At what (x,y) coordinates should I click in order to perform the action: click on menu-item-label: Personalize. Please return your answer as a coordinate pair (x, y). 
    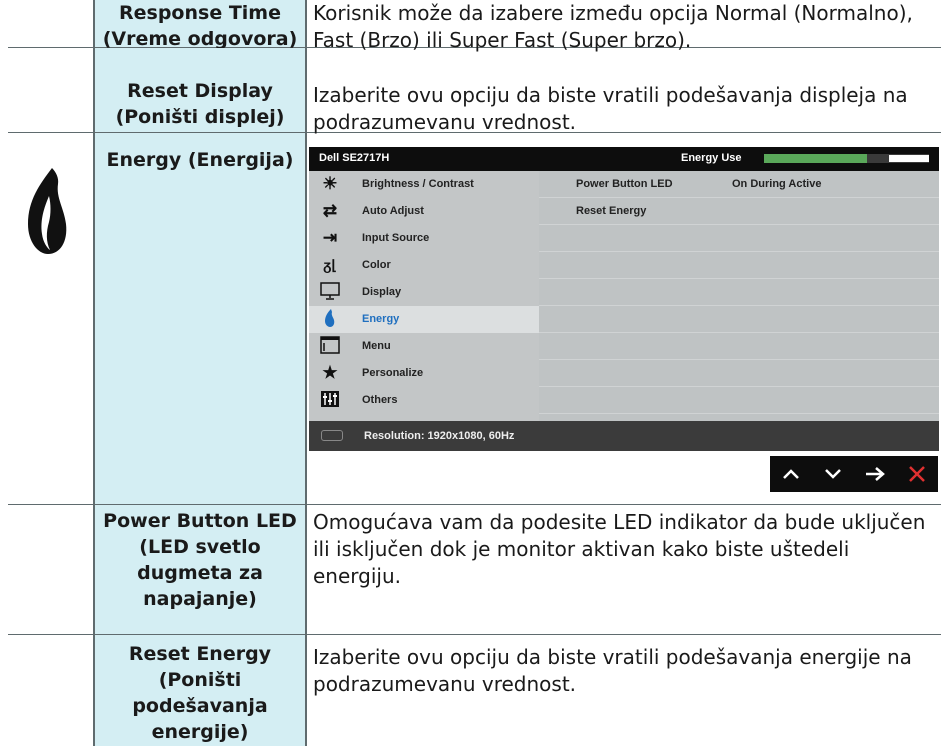
    Looking at the image, I should click on (393, 373).